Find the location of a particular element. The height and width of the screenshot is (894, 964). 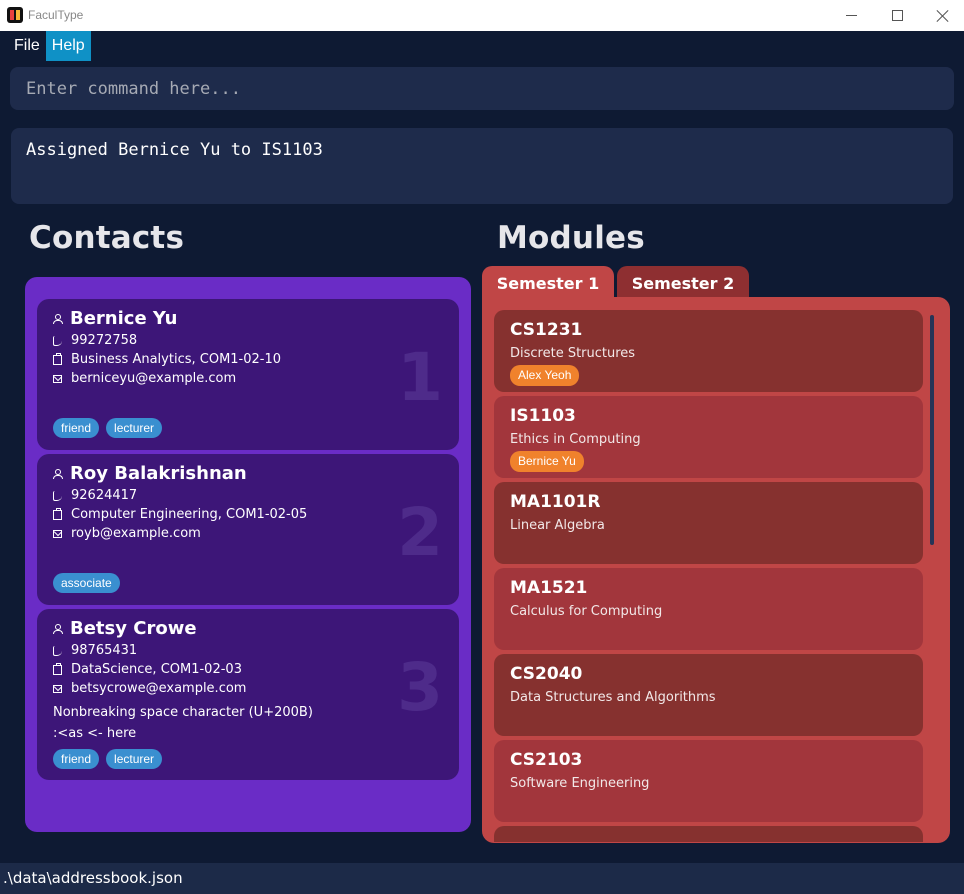

contact-name: Betsy Crowe is located at coordinates (133, 628).